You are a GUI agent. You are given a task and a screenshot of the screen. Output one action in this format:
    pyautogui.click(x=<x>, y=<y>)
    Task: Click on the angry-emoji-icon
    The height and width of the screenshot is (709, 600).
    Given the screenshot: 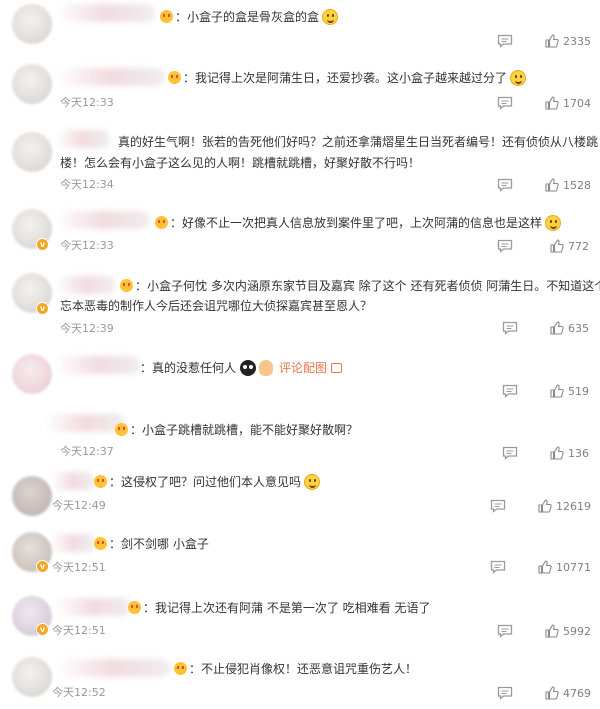 What is the action you would take?
    pyautogui.click(x=553, y=223)
    